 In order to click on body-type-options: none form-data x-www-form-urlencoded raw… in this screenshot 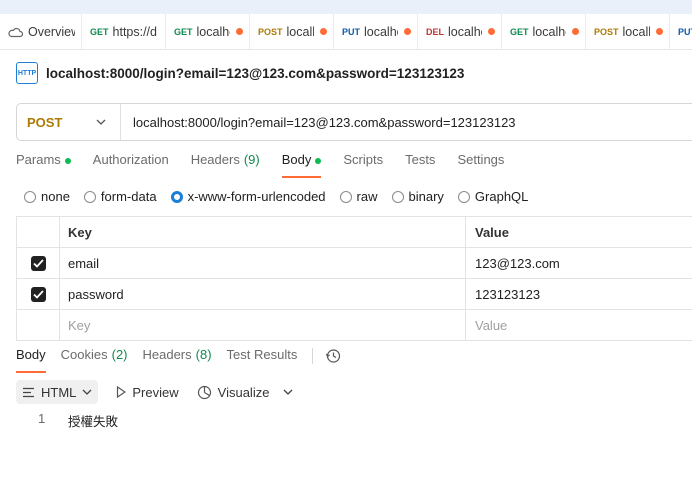, I will do `click(283, 196)`.